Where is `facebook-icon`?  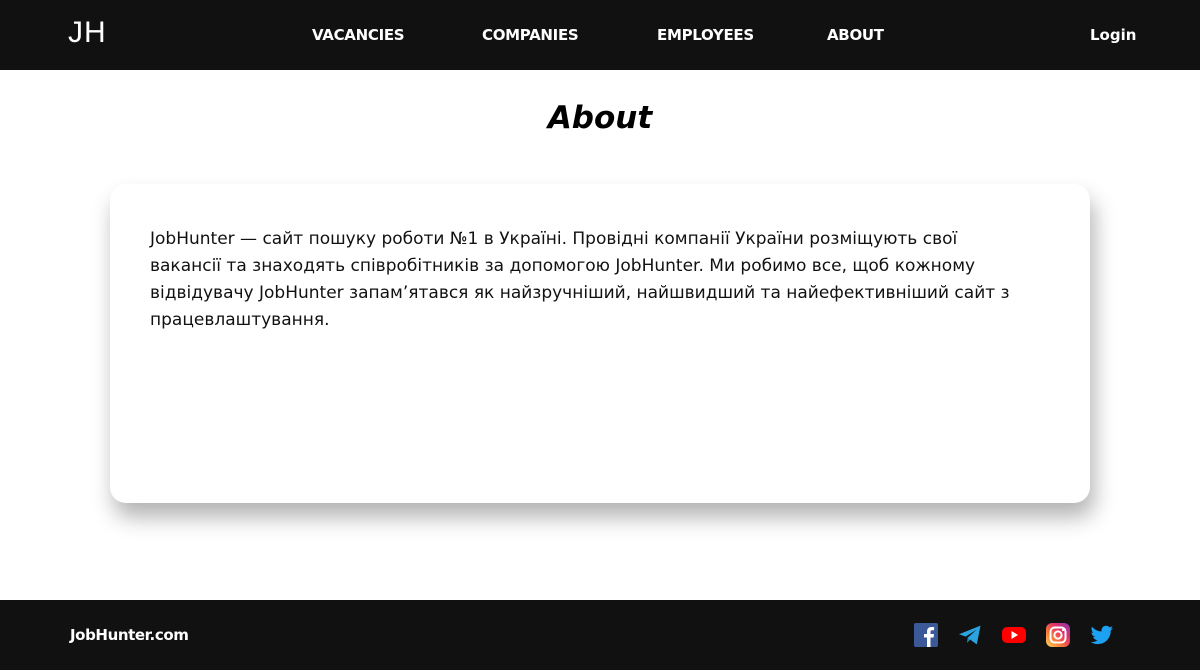 facebook-icon is located at coordinates (926, 635).